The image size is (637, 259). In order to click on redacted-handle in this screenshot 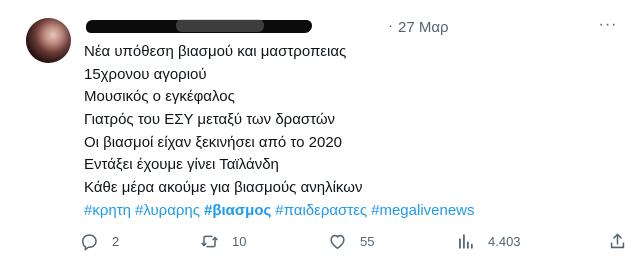, I will do `click(220, 25)`.